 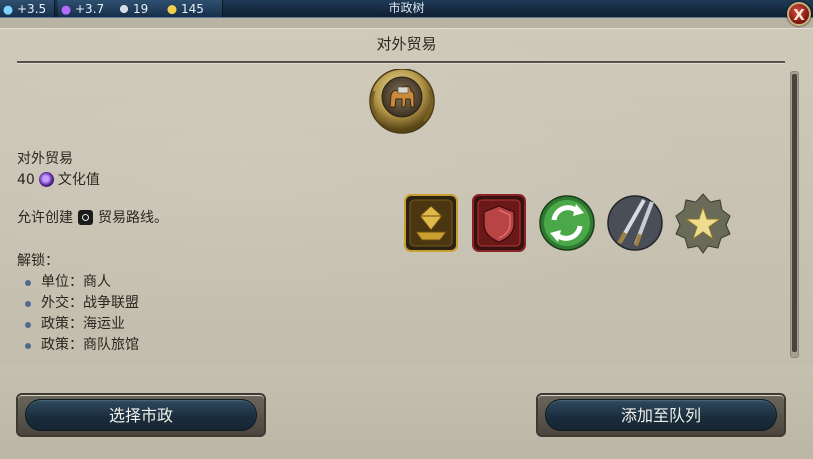 I want to click on title-divider, so click(x=401, y=62).